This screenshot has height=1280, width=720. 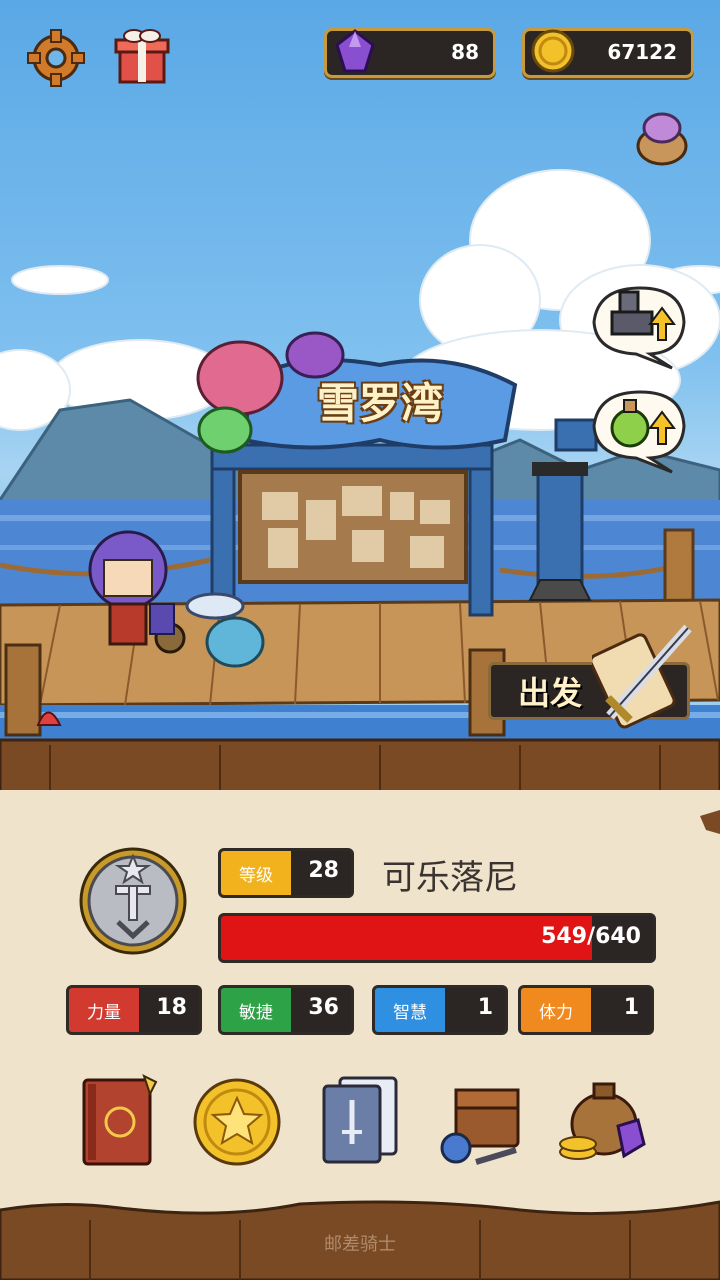 I want to click on stat-stamina: 体力 1, so click(x=586, y=1010).